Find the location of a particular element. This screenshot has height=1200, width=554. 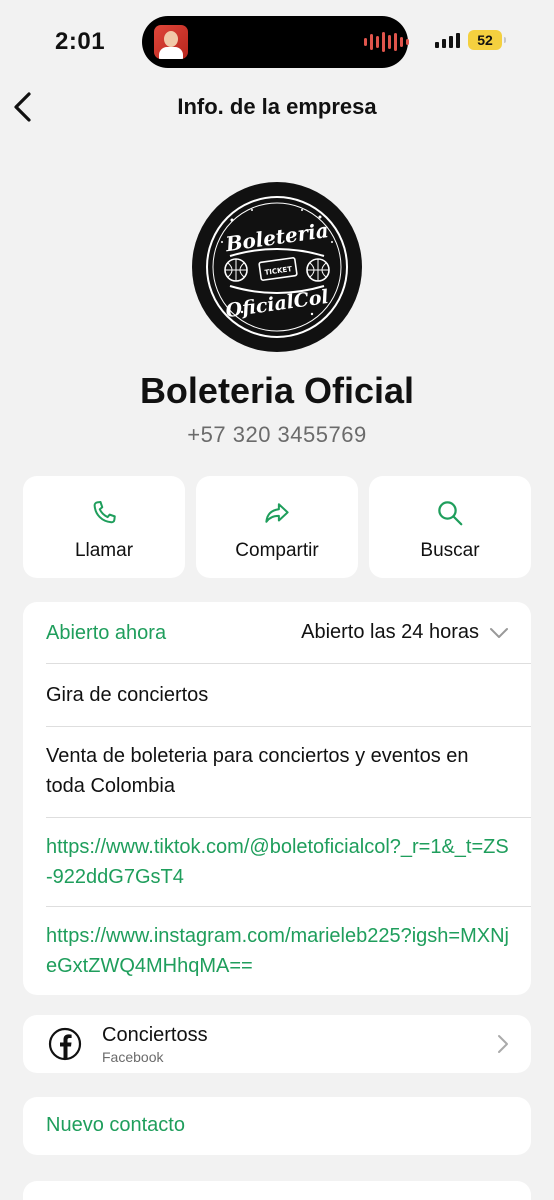

status-time: 2:01 is located at coordinates (80, 41).